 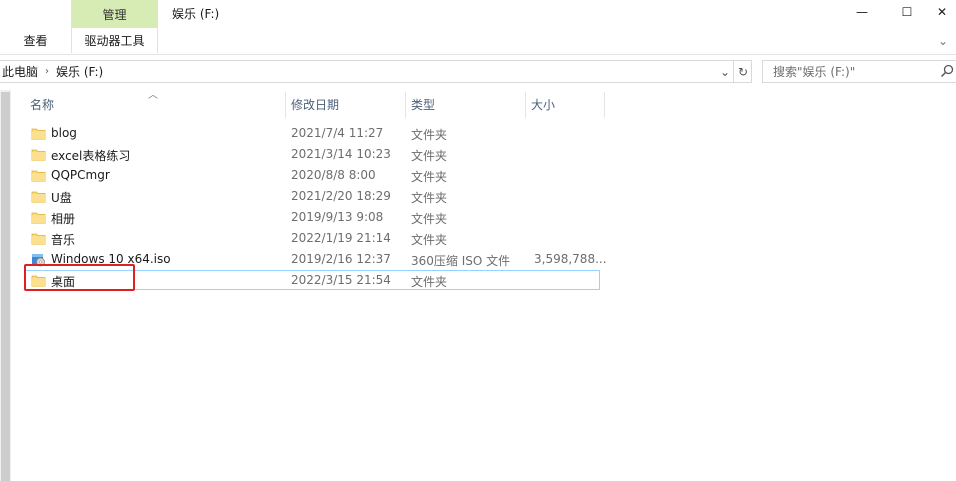 I want to click on file-row: U盘 2021/2/20 18:29 文件夹, so click(x=312, y=196).